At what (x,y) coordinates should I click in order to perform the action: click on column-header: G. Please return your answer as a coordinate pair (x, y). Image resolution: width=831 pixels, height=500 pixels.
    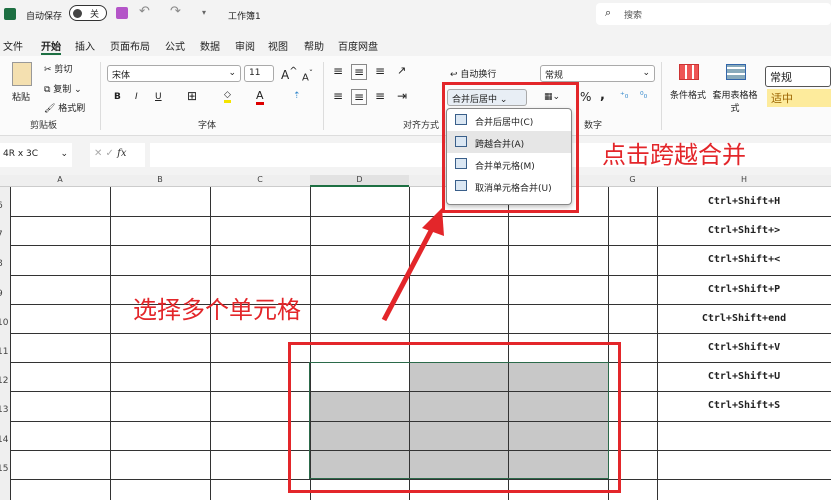
    Looking at the image, I should click on (632, 181).